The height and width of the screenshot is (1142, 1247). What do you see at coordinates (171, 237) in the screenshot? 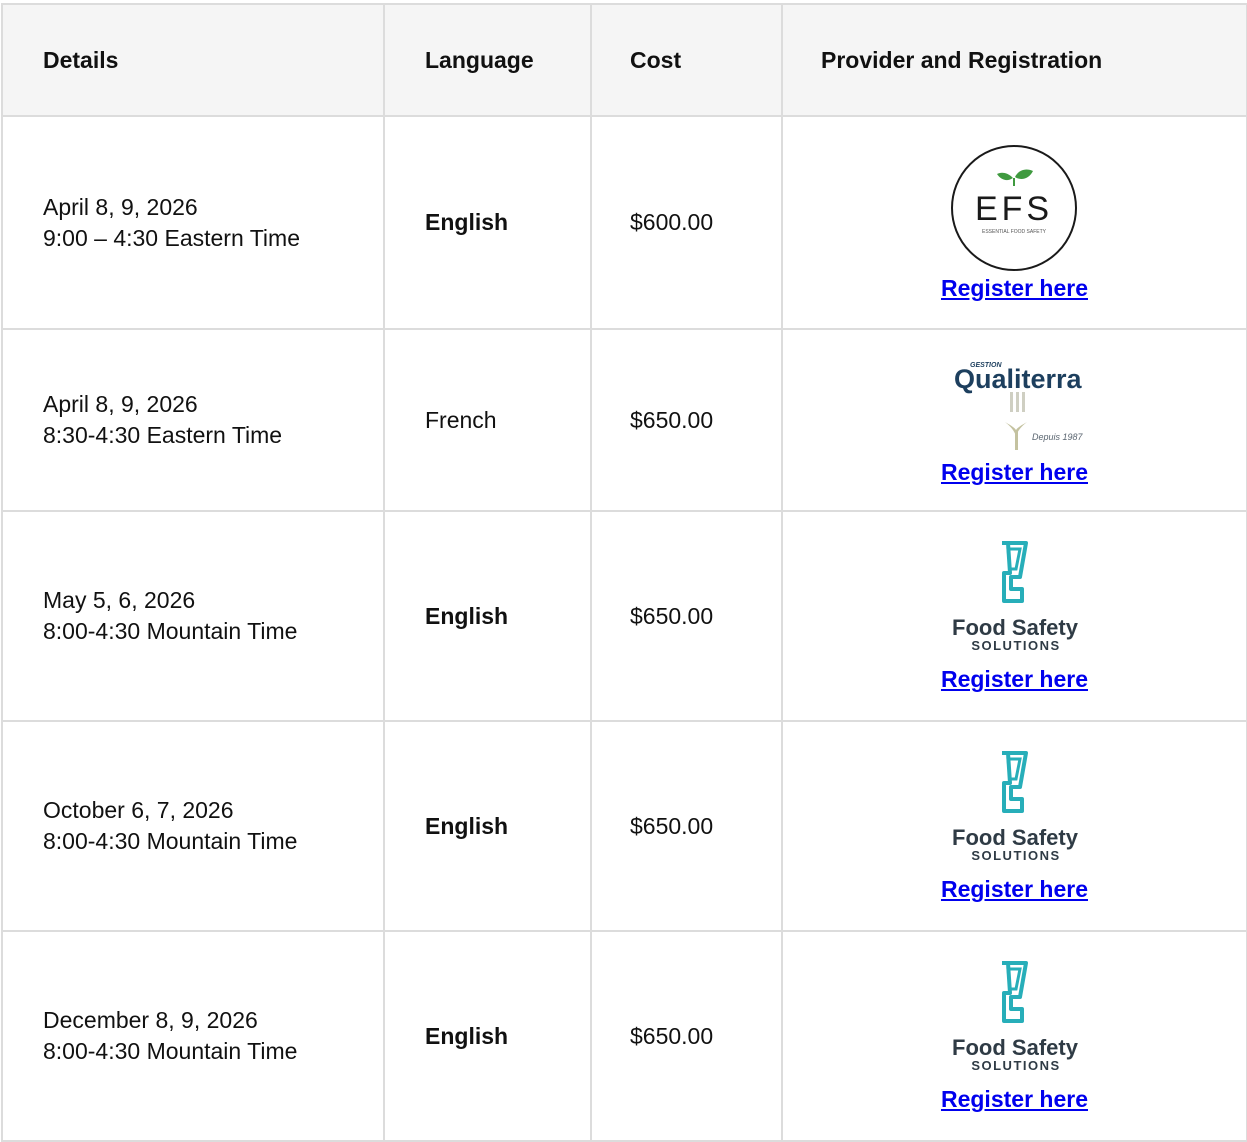
I see `course-time: 9:00 – 4:30 Eastern Time` at bounding box center [171, 237].